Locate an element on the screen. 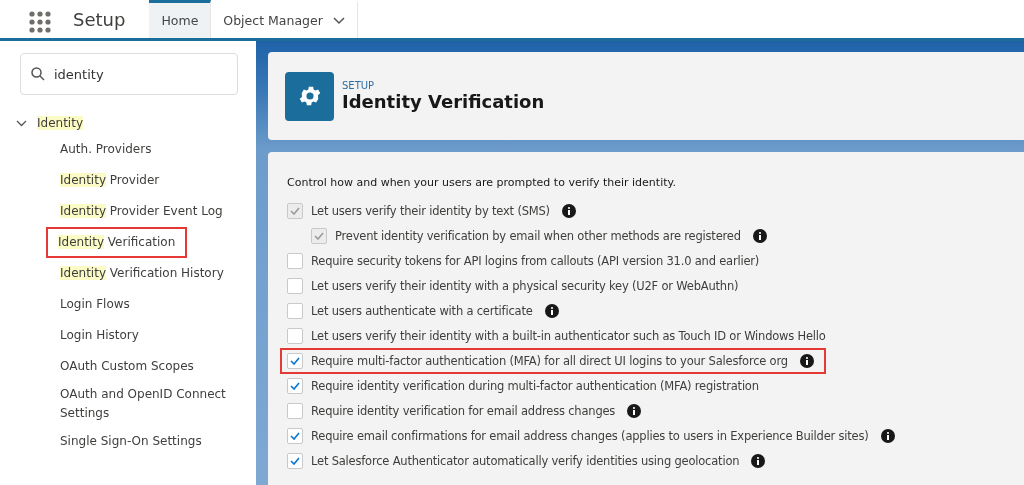  option-label: Let users verify their identity with a built-in authenticator such as Touch ID or Windows Hello is located at coordinates (568, 335).